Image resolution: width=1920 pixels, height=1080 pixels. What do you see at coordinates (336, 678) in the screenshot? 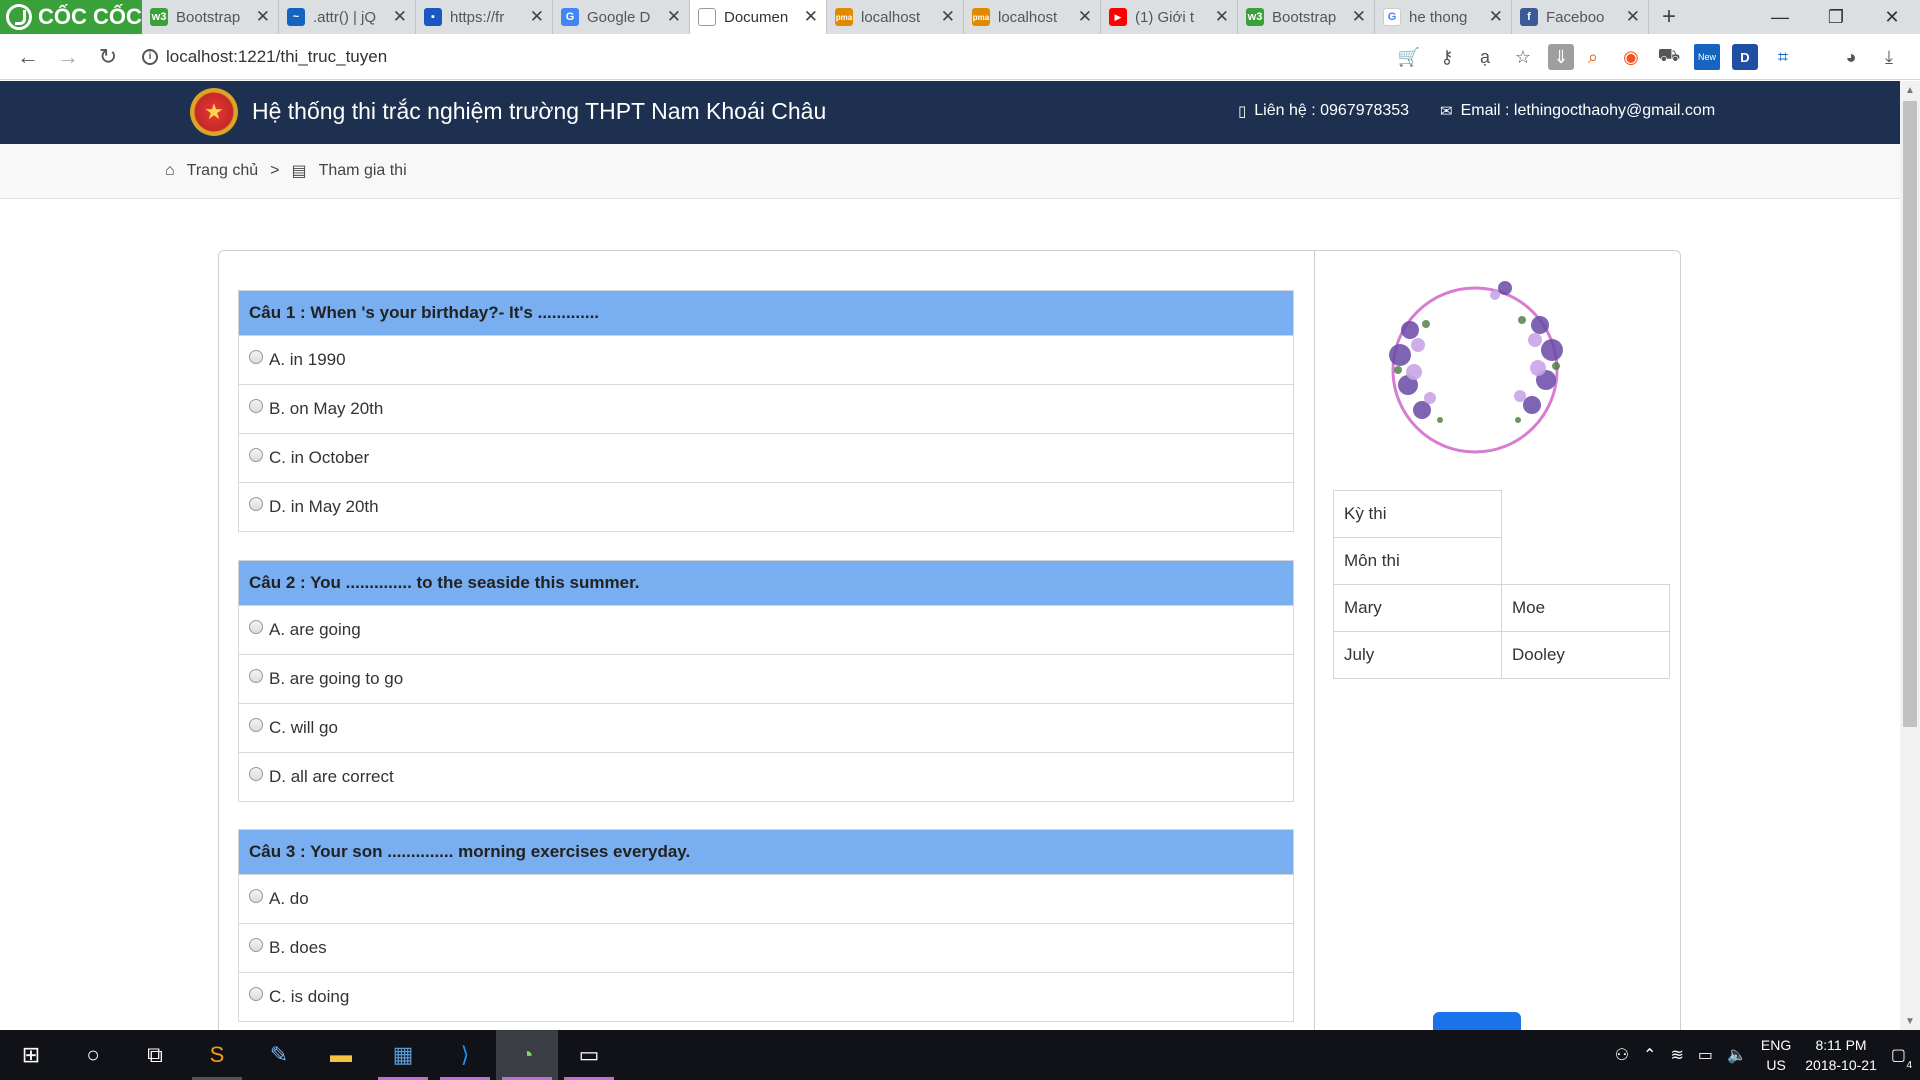
I see `option-label: B. are going to go` at bounding box center [336, 678].